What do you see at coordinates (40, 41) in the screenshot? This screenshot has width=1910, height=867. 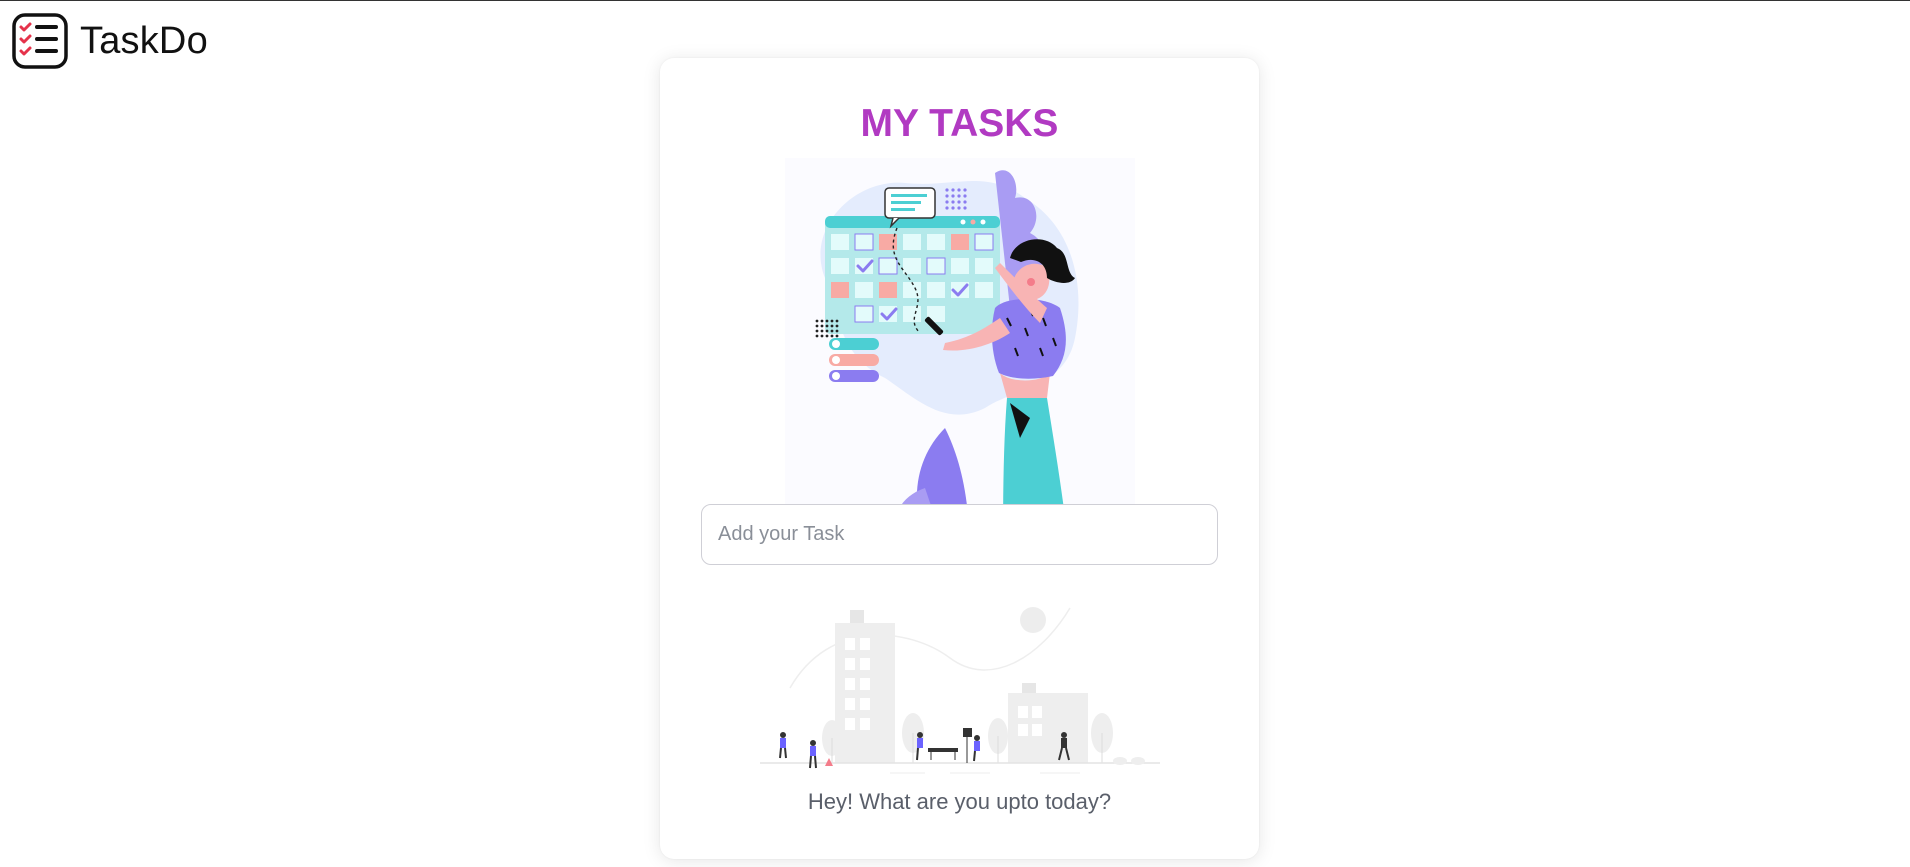 I see `checklist-icon` at bounding box center [40, 41].